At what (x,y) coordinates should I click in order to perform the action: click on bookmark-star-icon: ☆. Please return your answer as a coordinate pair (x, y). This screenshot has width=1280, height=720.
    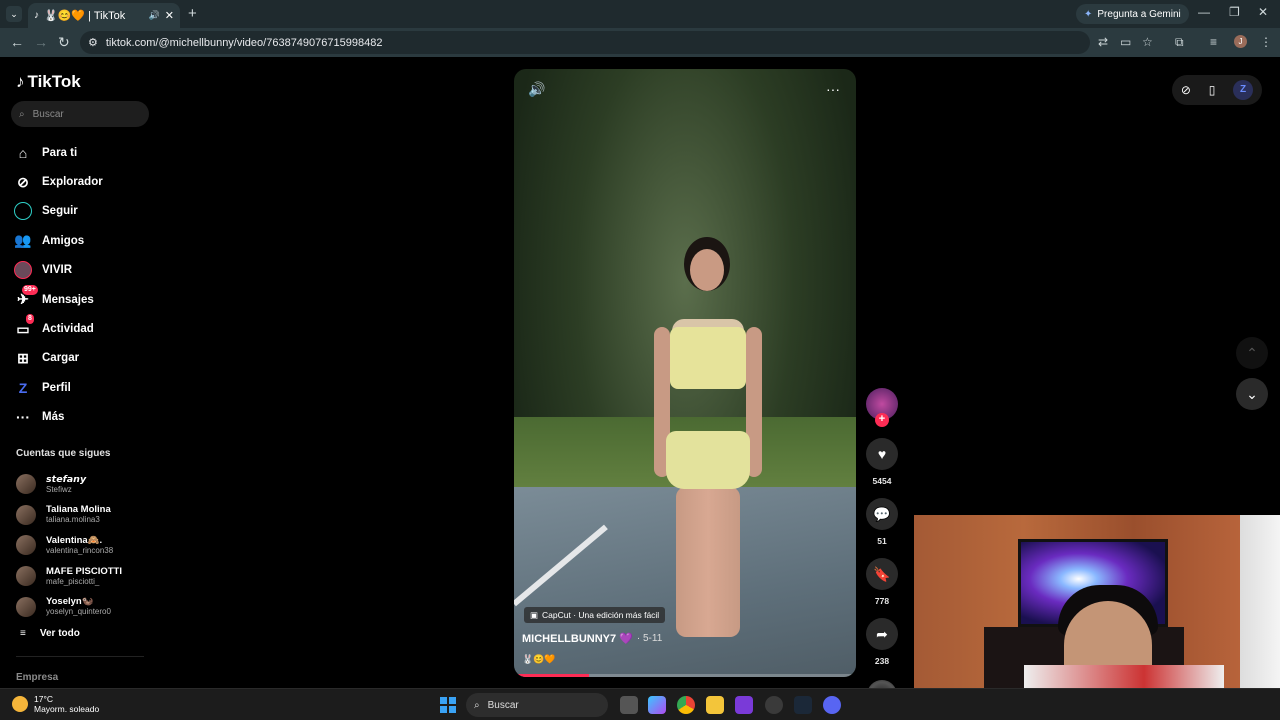
    Looking at the image, I should click on (1147, 42).